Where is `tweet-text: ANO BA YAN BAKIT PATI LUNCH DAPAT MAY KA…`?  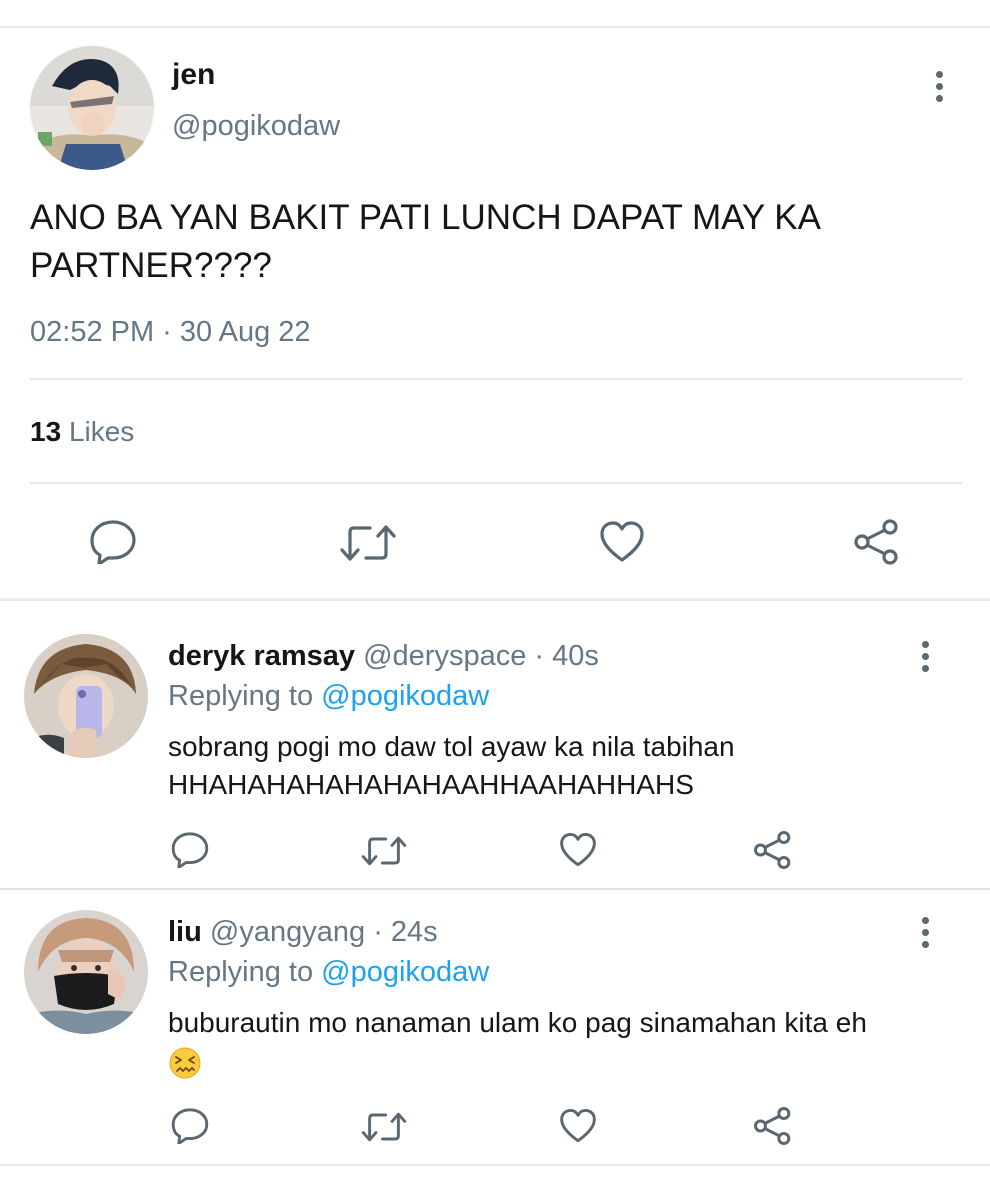
tweet-text: ANO BA YAN BAKIT PATI LUNCH DAPAT MAY KA… is located at coordinates (425, 241).